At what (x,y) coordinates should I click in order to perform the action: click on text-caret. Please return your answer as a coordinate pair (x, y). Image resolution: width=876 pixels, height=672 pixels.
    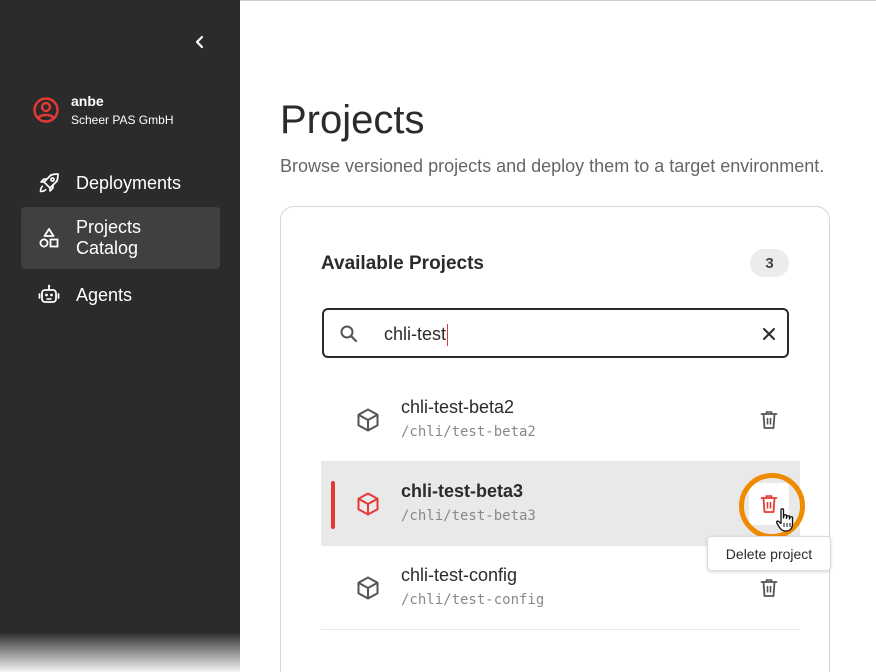
    Looking at the image, I should click on (448, 335).